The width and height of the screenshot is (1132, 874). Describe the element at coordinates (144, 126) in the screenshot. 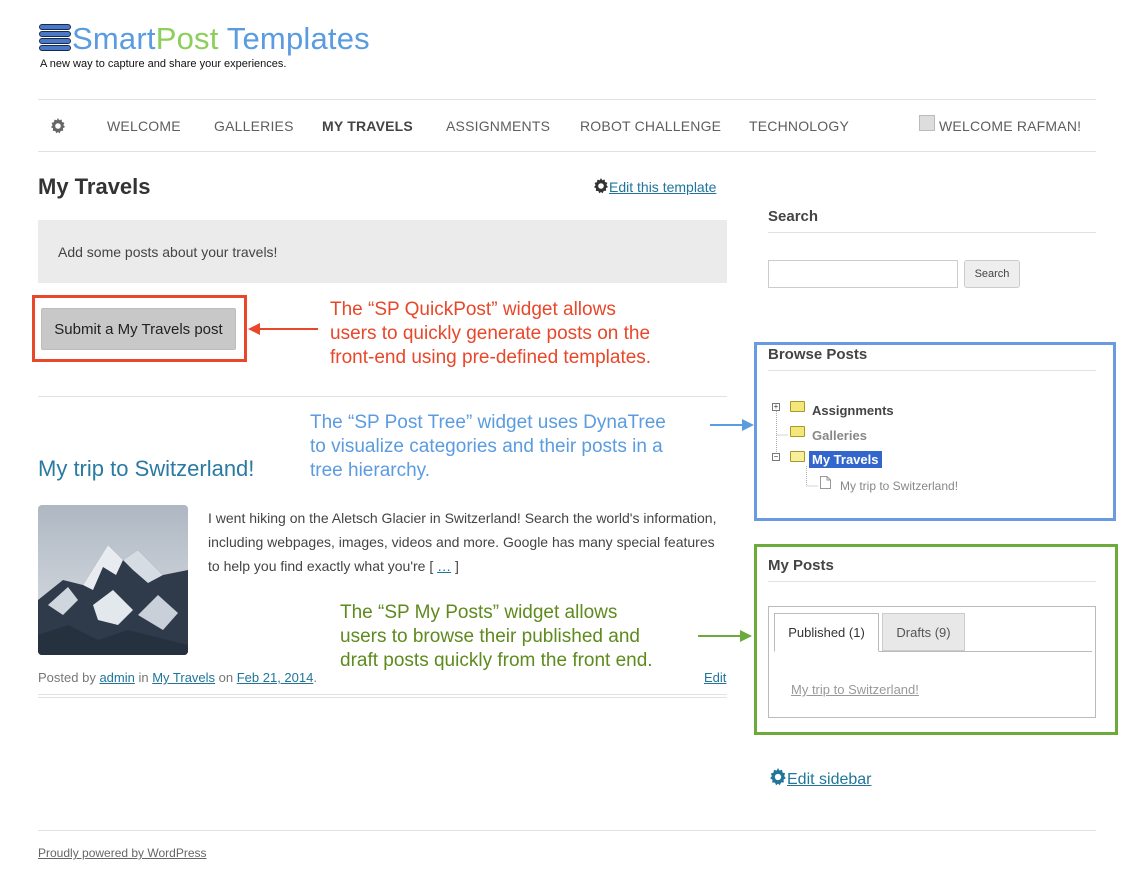

I see `nav-welcome: WELCOME` at that location.